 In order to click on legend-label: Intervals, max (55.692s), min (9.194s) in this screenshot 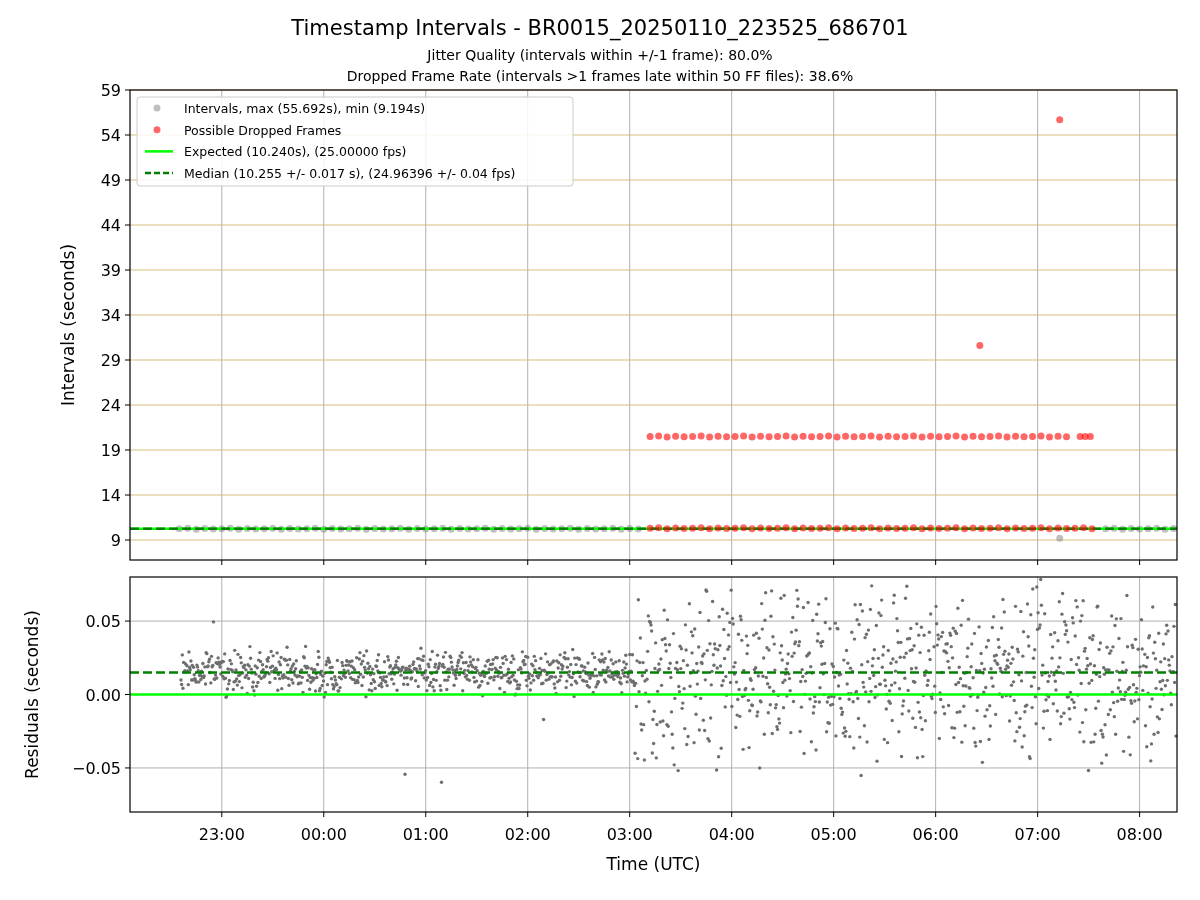, I will do `click(305, 108)`.